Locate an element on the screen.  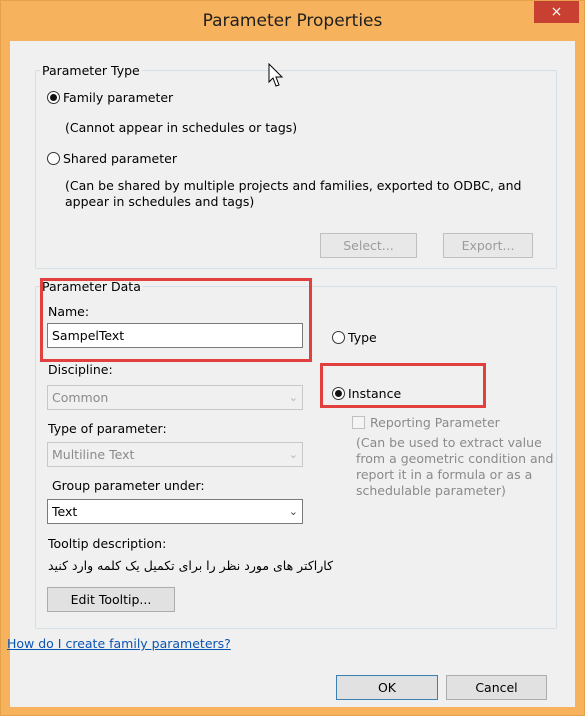
reporting-parameter-label: Reporting Parameter is located at coordinates (435, 422).